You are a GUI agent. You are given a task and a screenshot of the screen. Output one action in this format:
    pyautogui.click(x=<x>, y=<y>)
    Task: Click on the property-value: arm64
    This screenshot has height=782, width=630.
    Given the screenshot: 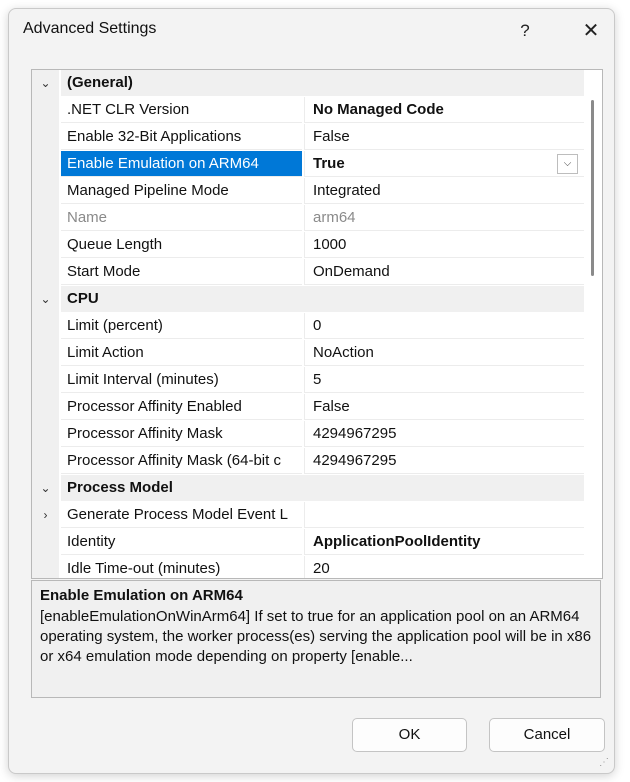 What is the action you would take?
    pyautogui.click(x=444, y=218)
    